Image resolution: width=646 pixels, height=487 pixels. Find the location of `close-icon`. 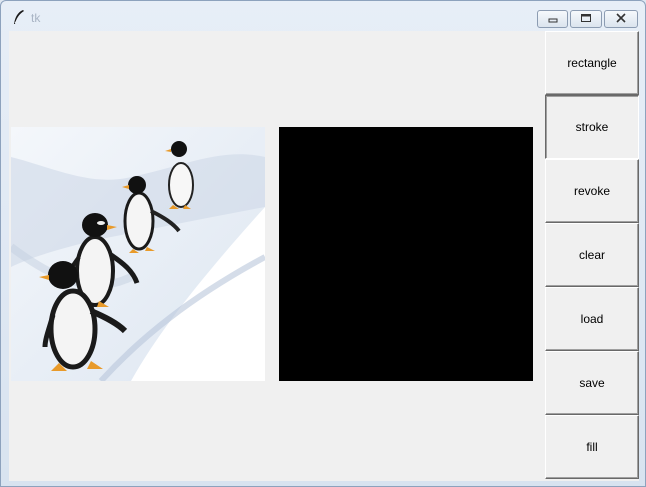

close-icon is located at coordinates (621, 19).